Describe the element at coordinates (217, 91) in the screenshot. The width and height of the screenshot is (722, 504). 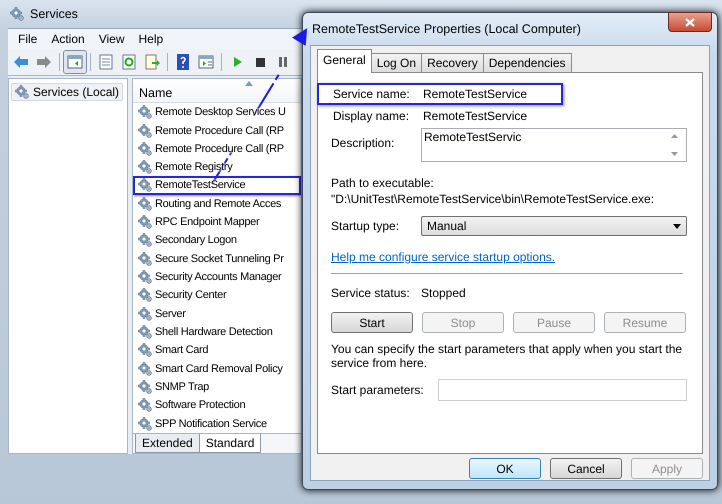
I see `column-header: Name` at that location.